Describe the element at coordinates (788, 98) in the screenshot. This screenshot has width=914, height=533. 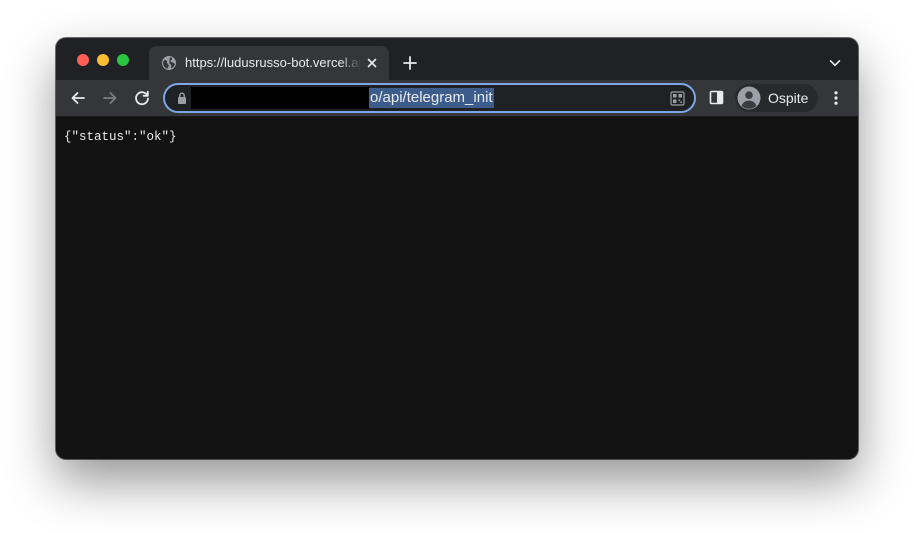
I see `profile-name: Ospite` at that location.